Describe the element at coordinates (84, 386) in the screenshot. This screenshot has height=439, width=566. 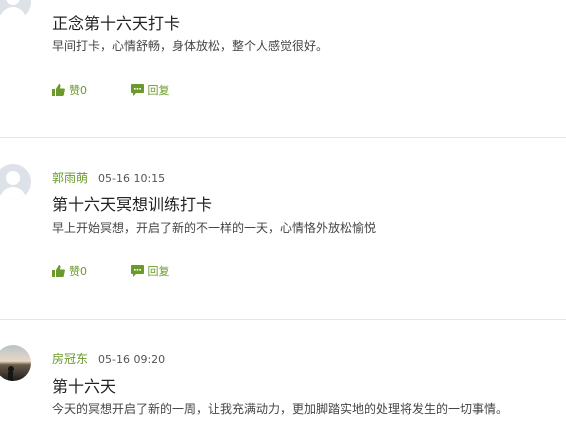
I see `post-title: 第十六天` at that location.